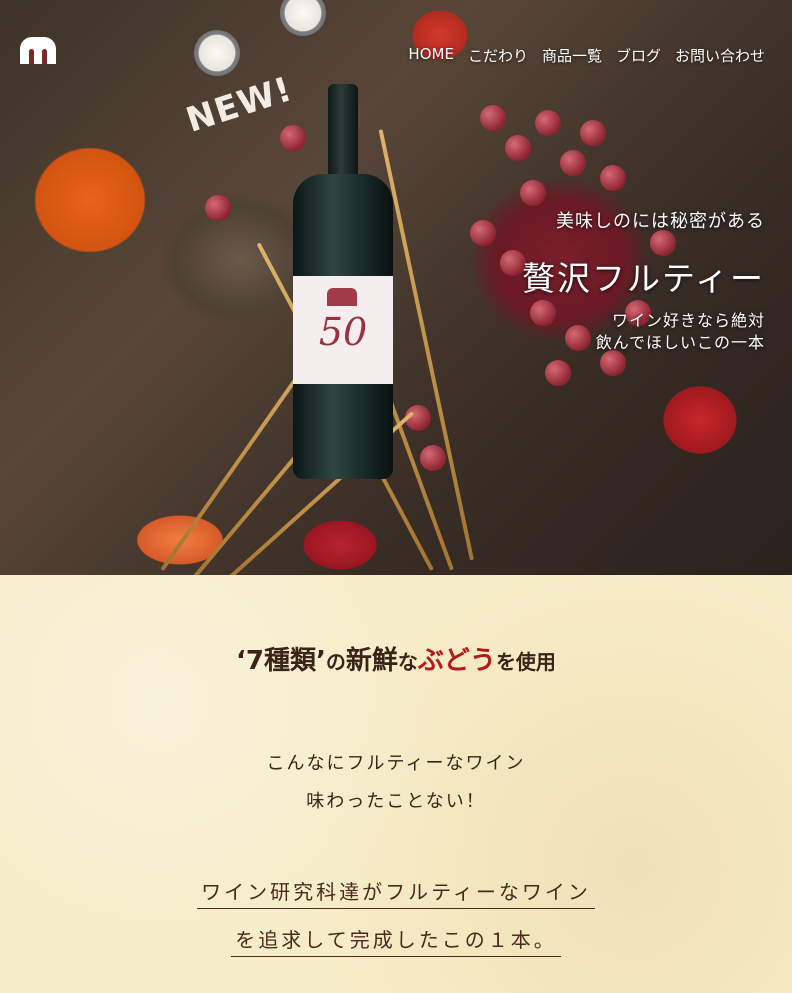  What do you see at coordinates (680, 342) in the screenshot?
I see `hero-subtitle-line2: 飲んでほしいこの一本` at bounding box center [680, 342].